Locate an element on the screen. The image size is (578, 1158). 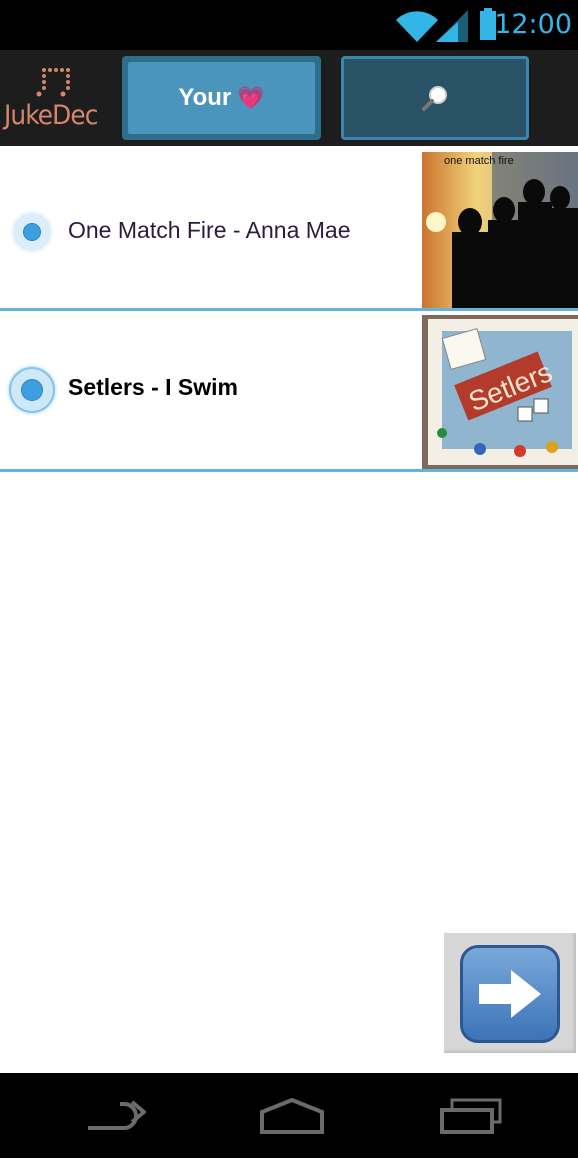
recents-icon is located at coordinates (471, 1116).